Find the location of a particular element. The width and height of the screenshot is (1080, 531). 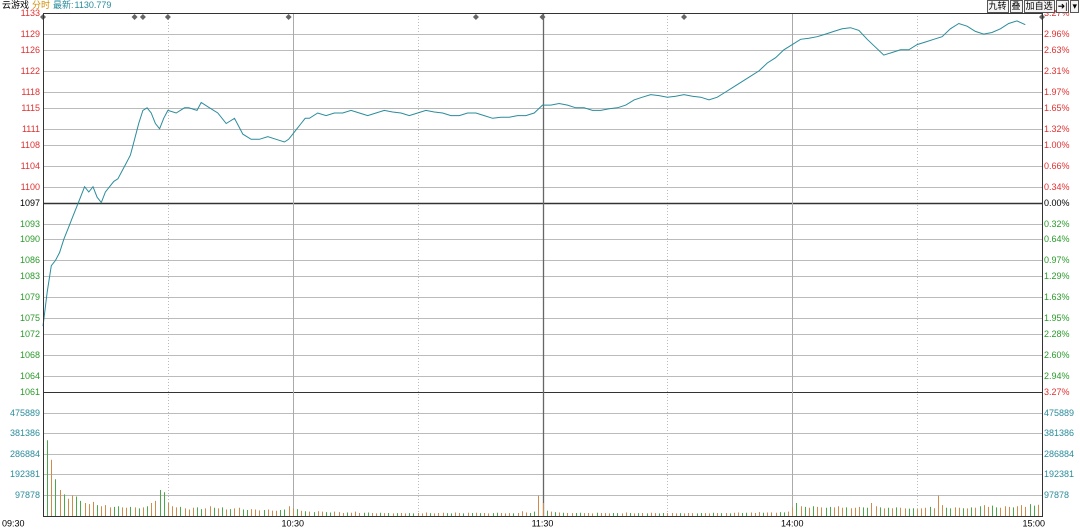

instrument-name: 云游戏 is located at coordinates (16, 5).